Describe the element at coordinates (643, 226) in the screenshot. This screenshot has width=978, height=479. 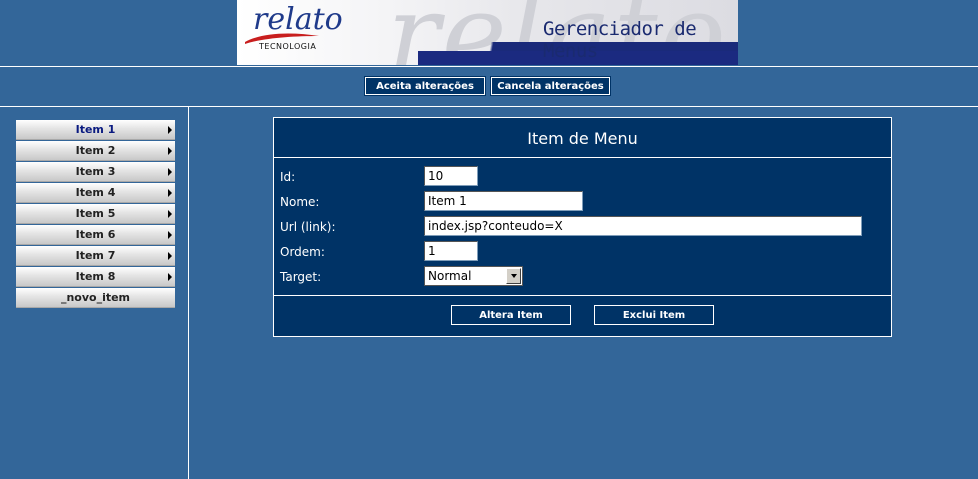
I see `url-field: index.jsp?conteudo=X` at that location.